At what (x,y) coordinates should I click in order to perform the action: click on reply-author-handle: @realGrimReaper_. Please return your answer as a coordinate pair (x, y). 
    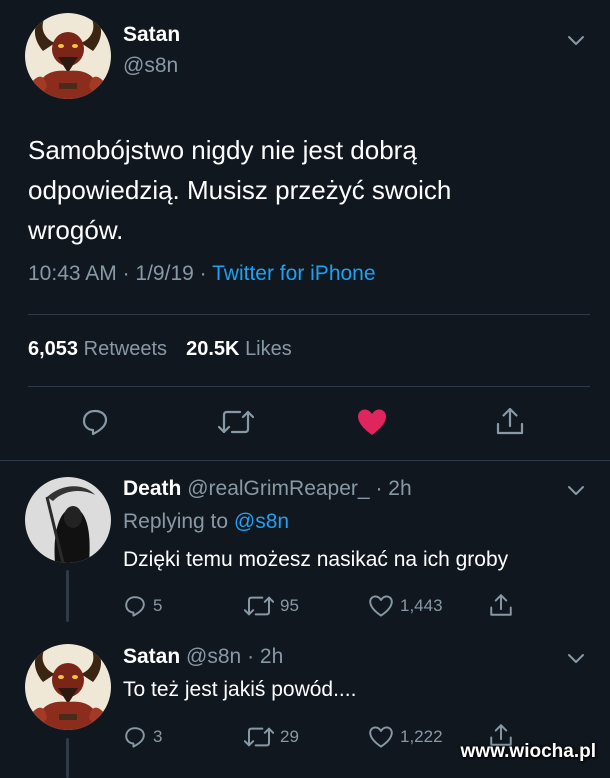
    Looking at the image, I should click on (278, 488).